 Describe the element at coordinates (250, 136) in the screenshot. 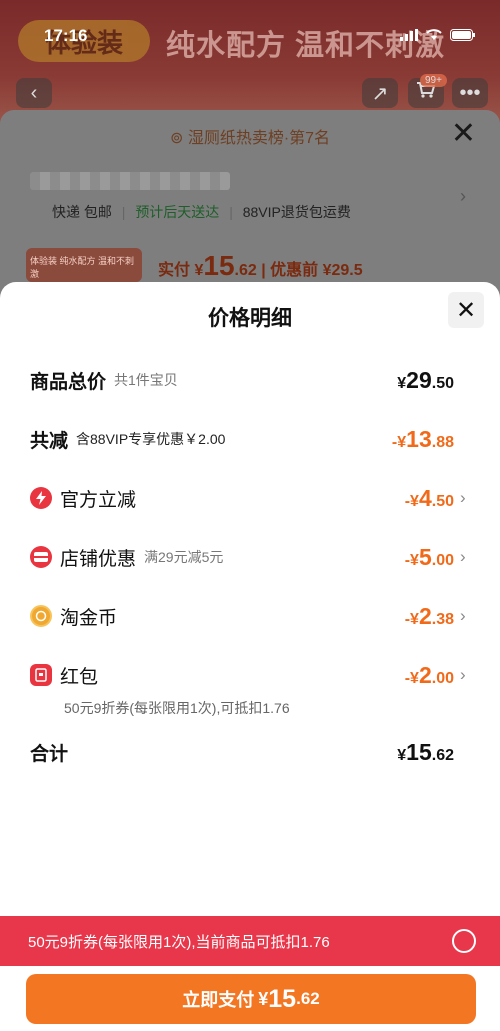

I see `ranking-badge: ⊚ 湿厕纸热卖榜·第7名` at that location.